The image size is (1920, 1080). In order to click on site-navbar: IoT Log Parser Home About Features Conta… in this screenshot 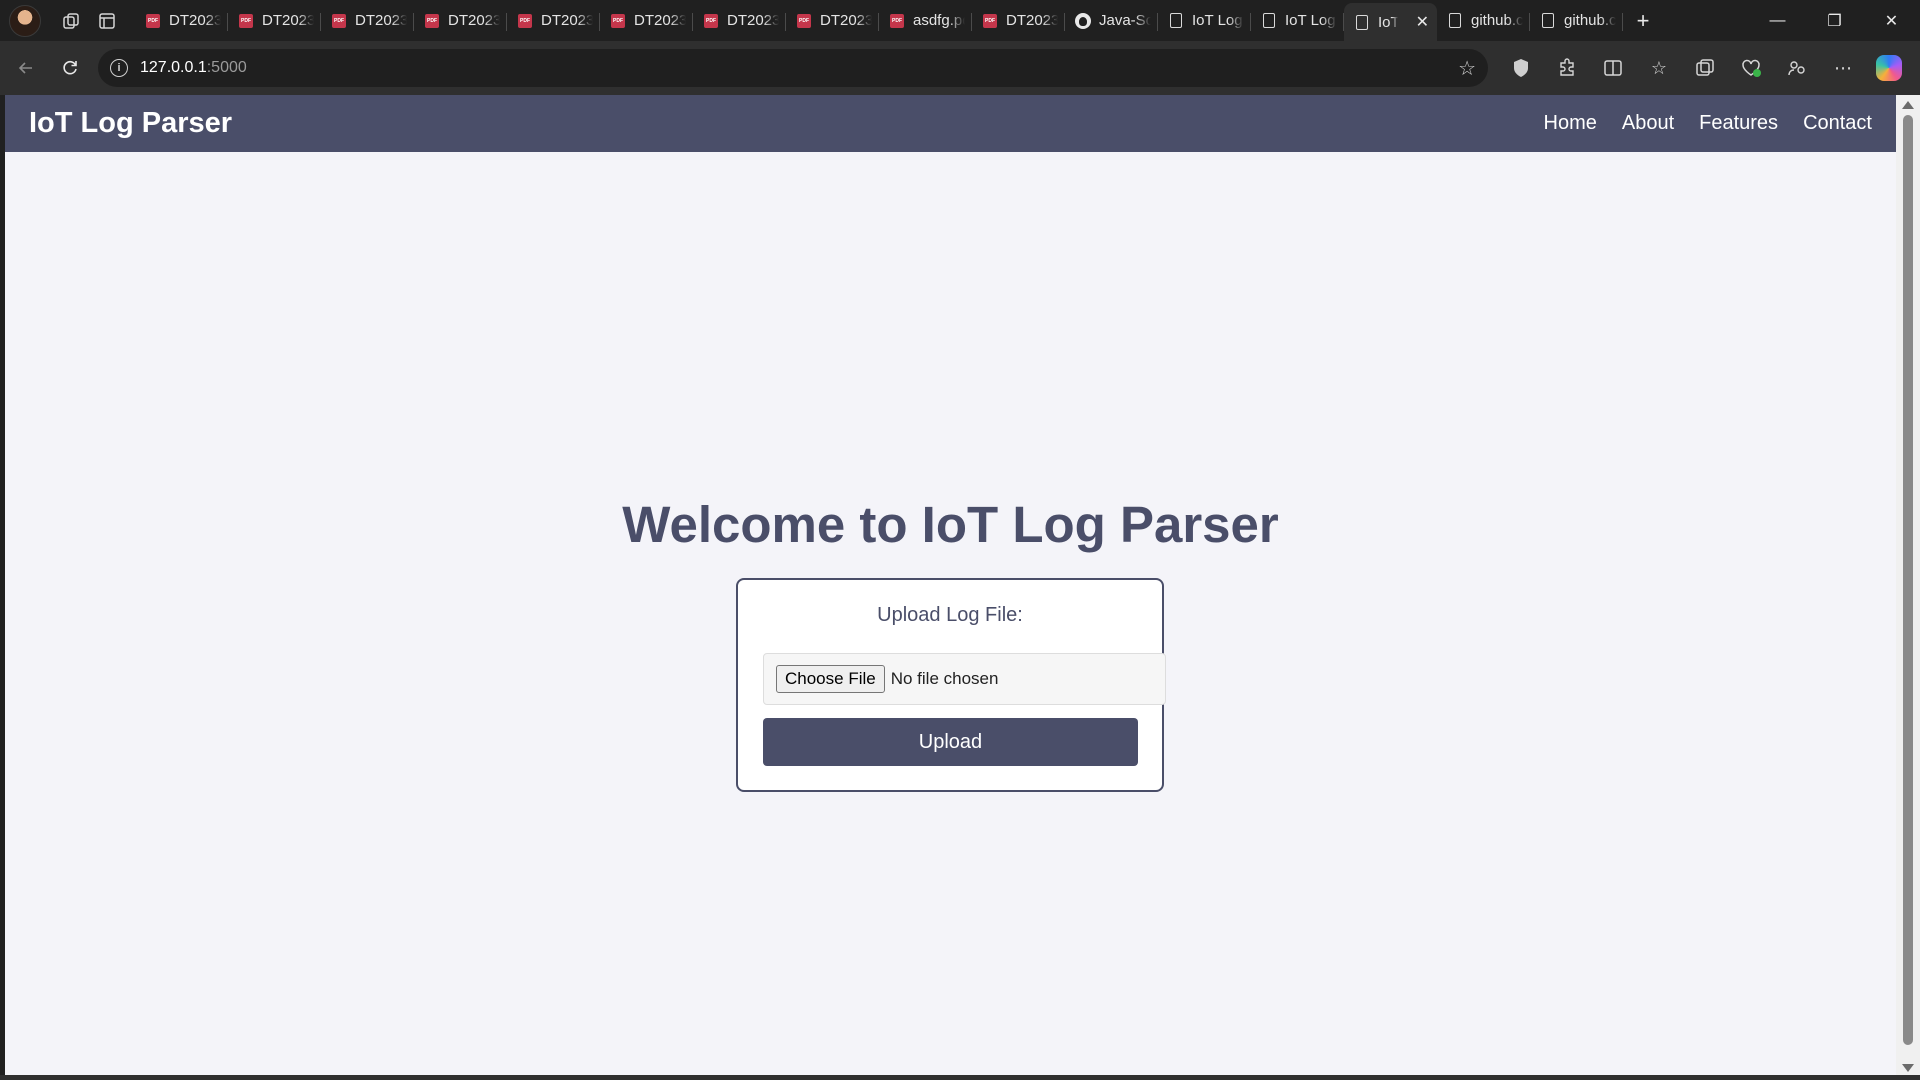, I will do `click(950, 123)`.